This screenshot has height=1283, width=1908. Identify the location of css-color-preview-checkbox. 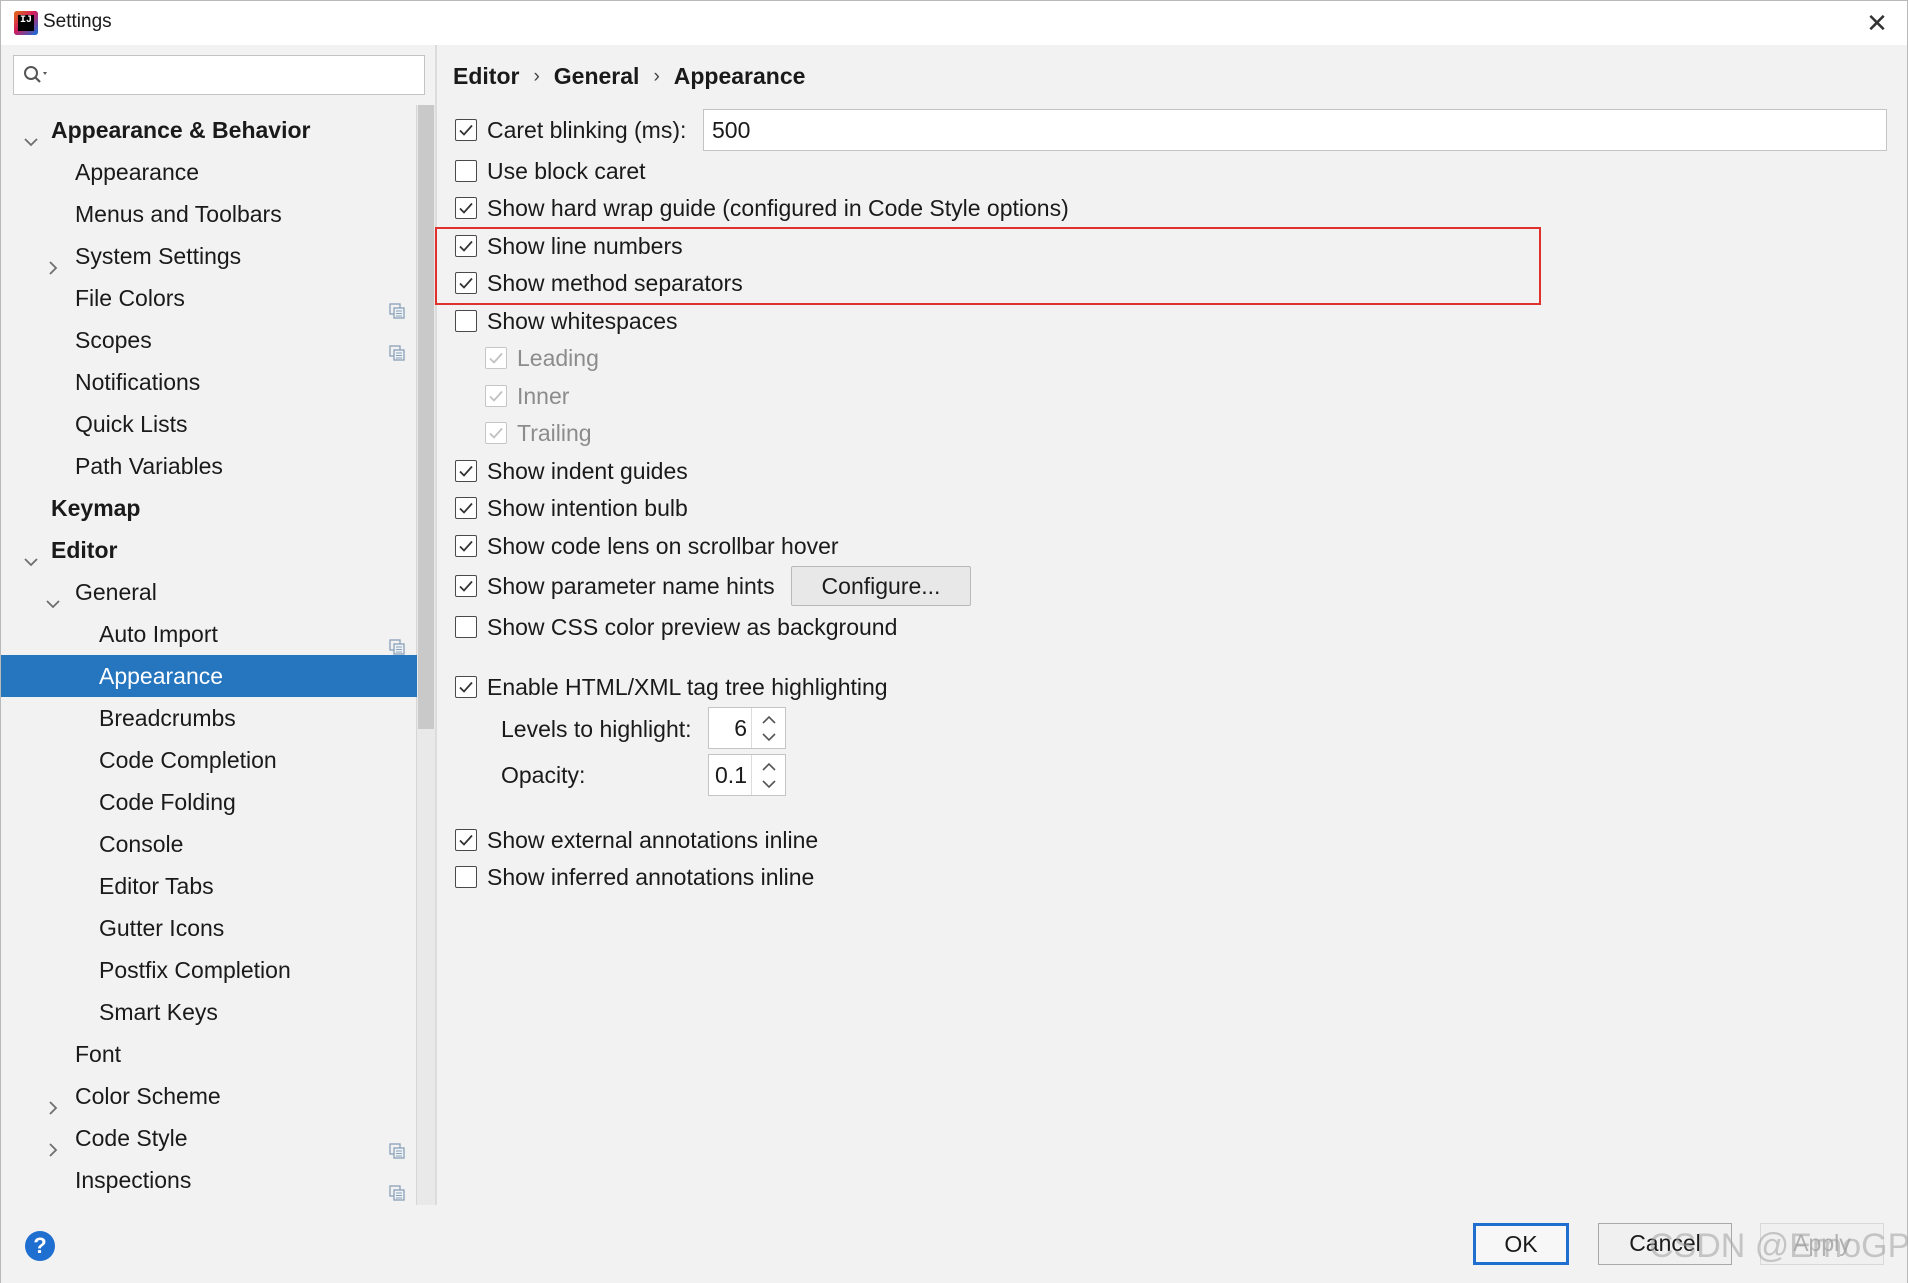
(466, 627).